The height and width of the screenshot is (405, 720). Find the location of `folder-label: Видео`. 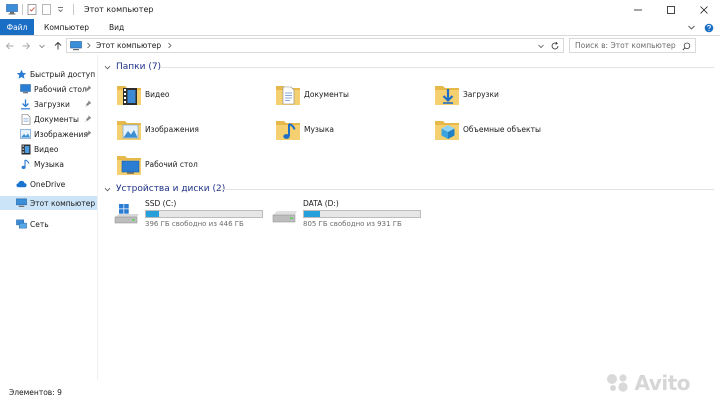

folder-label: Видео is located at coordinates (157, 94).